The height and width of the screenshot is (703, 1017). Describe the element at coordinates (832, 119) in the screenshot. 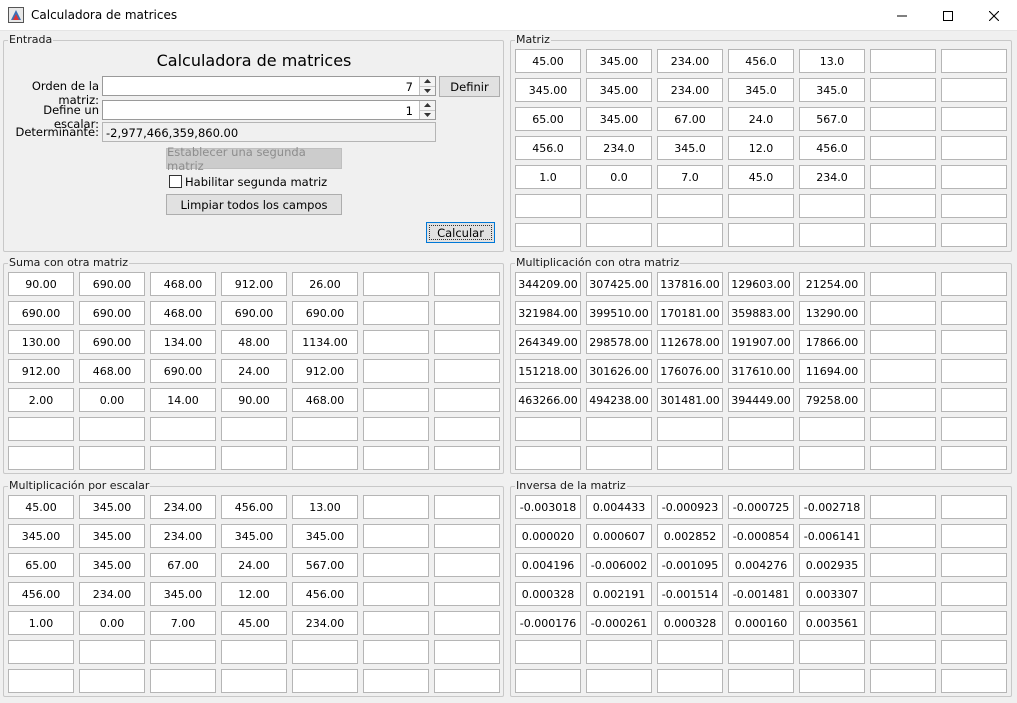

I see `matriz-cell: 567.0` at that location.